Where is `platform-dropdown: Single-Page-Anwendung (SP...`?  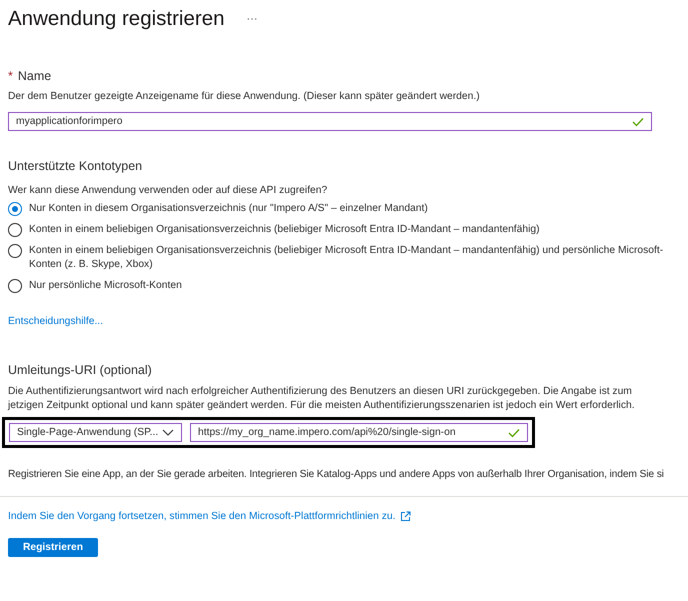 platform-dropdown: Single-Page-Anwendung (SP... is located at coordinates (95, 432).